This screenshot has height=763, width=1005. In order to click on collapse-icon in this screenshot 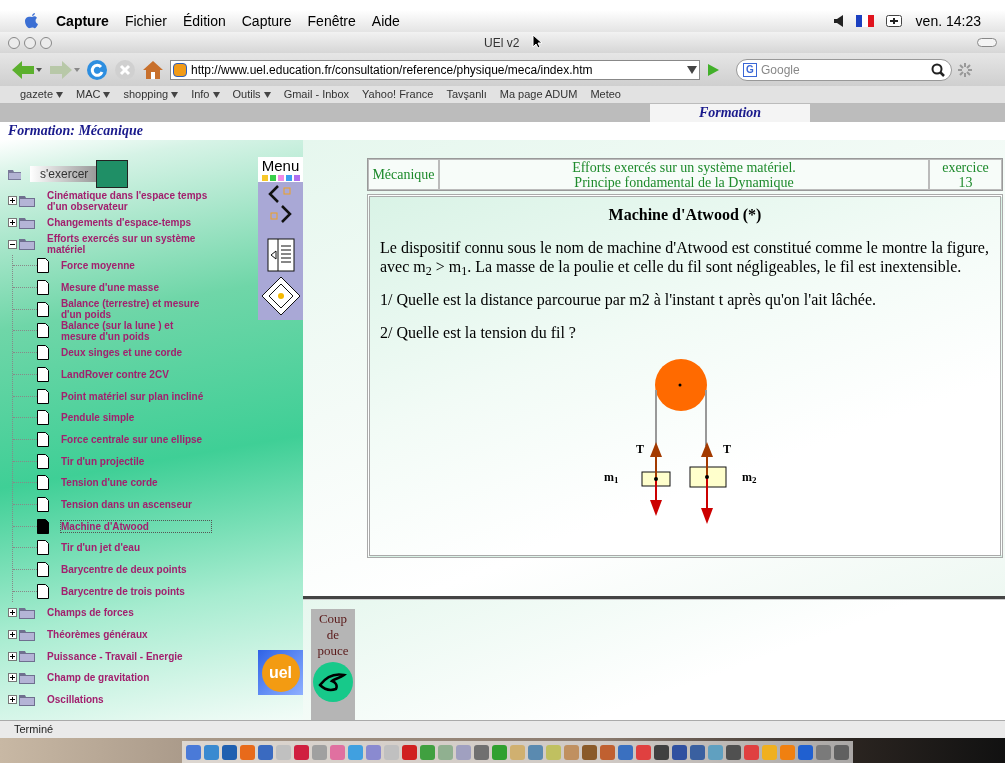, I will do `click(12, 244)`.